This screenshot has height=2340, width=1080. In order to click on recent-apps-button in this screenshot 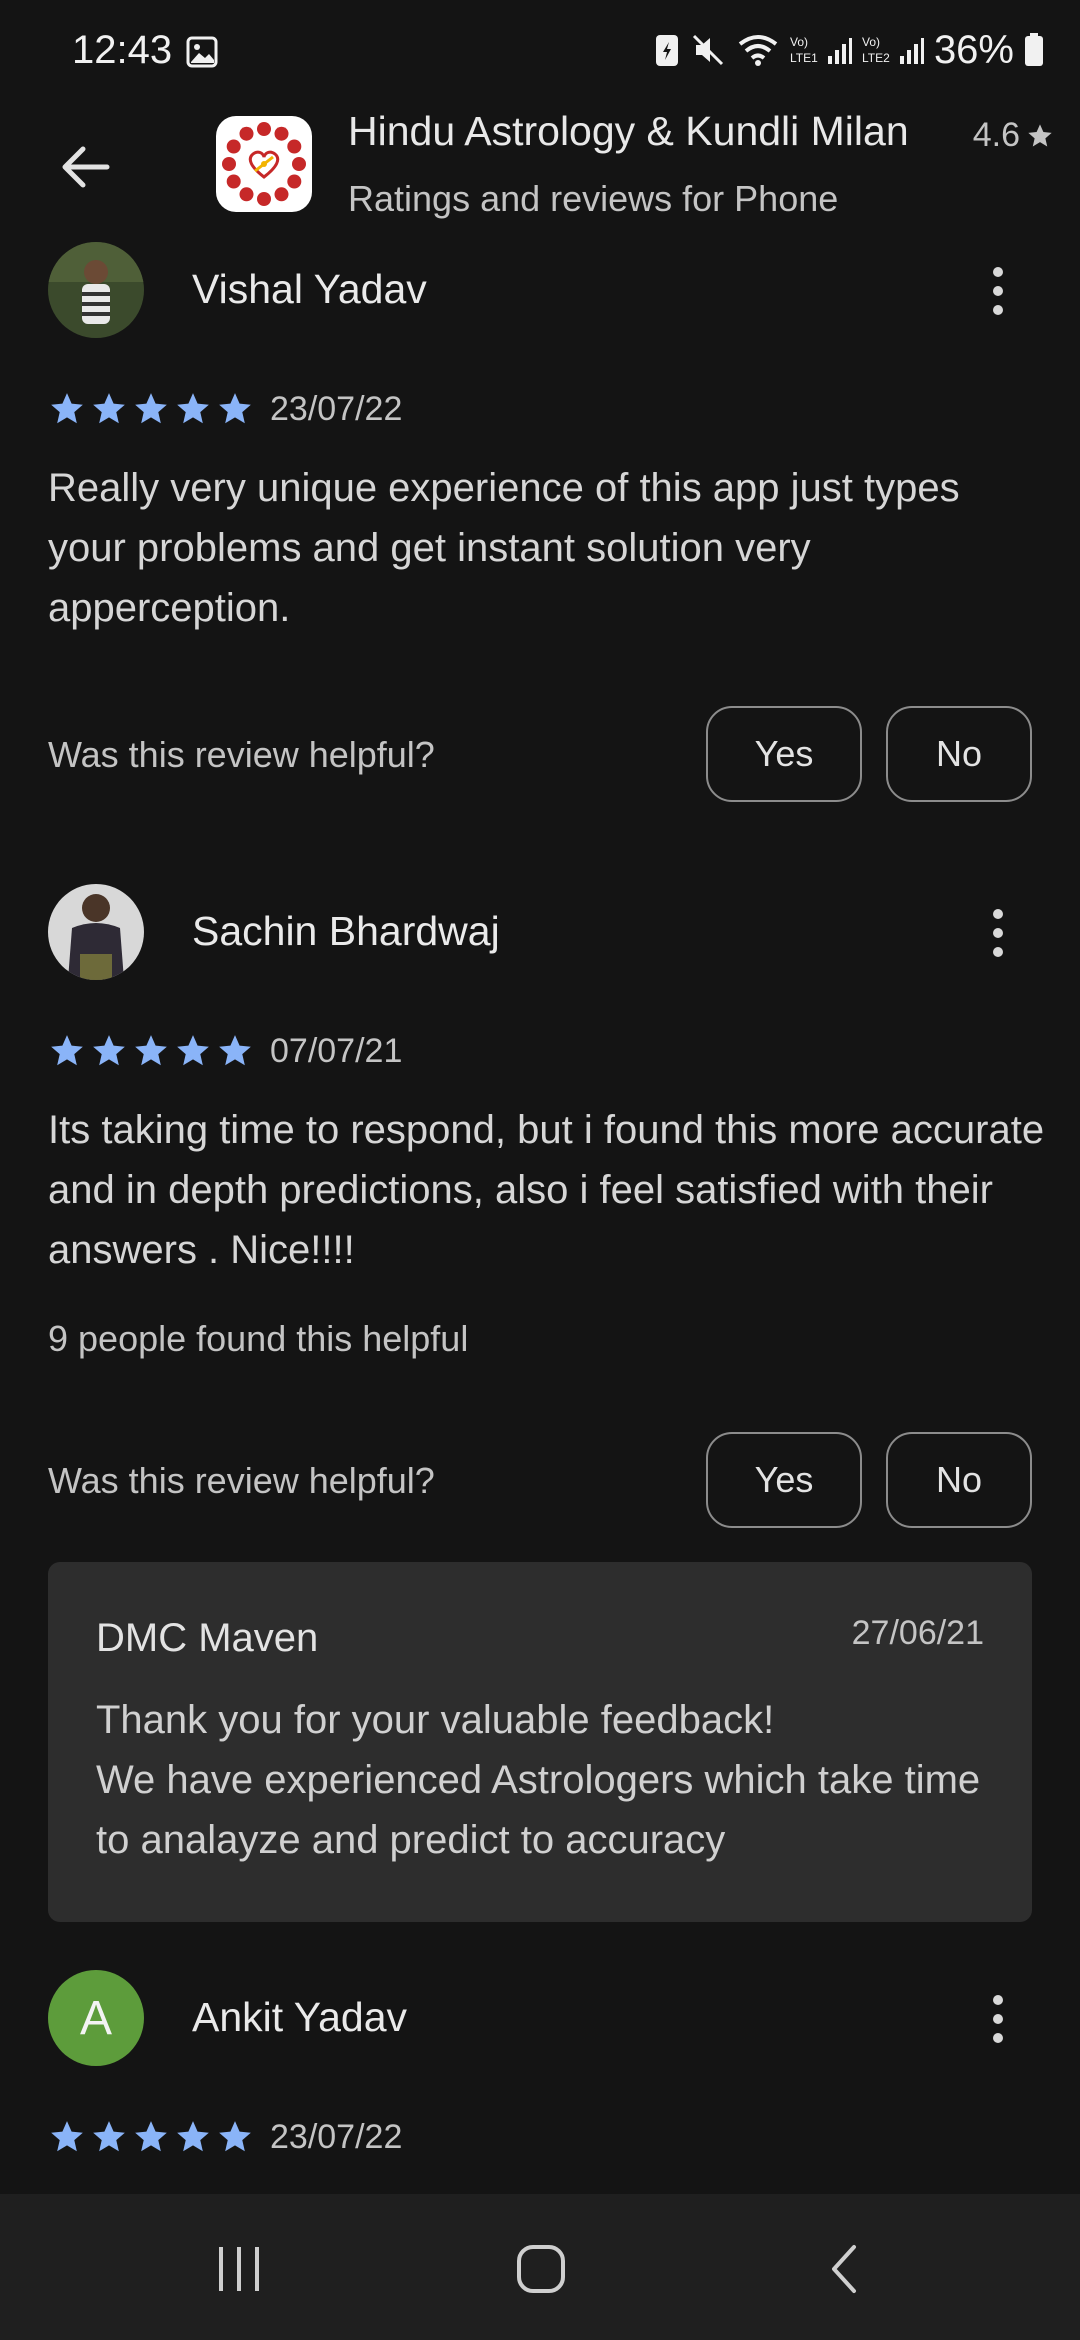, I will do `click(239, 2269)`.